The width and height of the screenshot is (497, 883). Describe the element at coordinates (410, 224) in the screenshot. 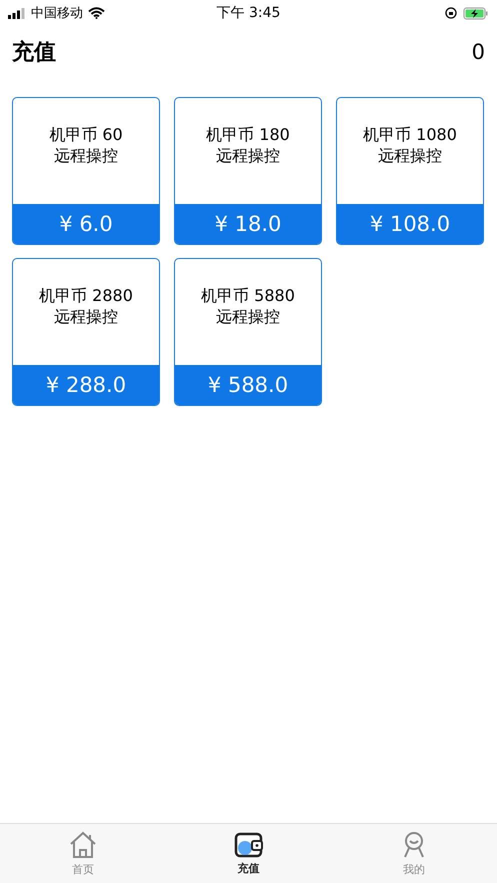

I see `price-bar: ¥ 108.0` at that location.